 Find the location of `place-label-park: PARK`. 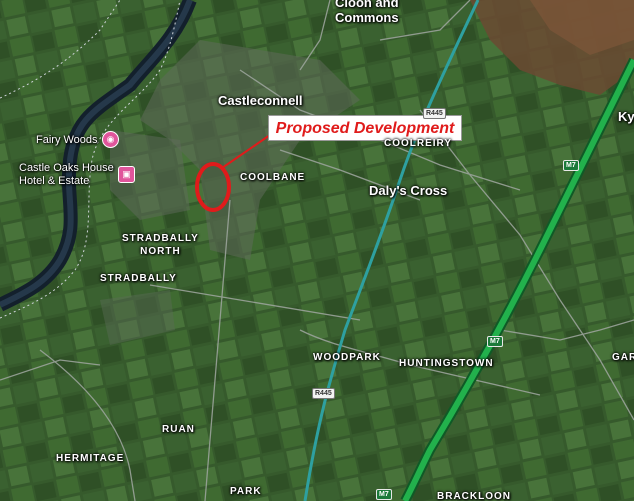

place-label-park: PARK is located at coordinates (246, 491).